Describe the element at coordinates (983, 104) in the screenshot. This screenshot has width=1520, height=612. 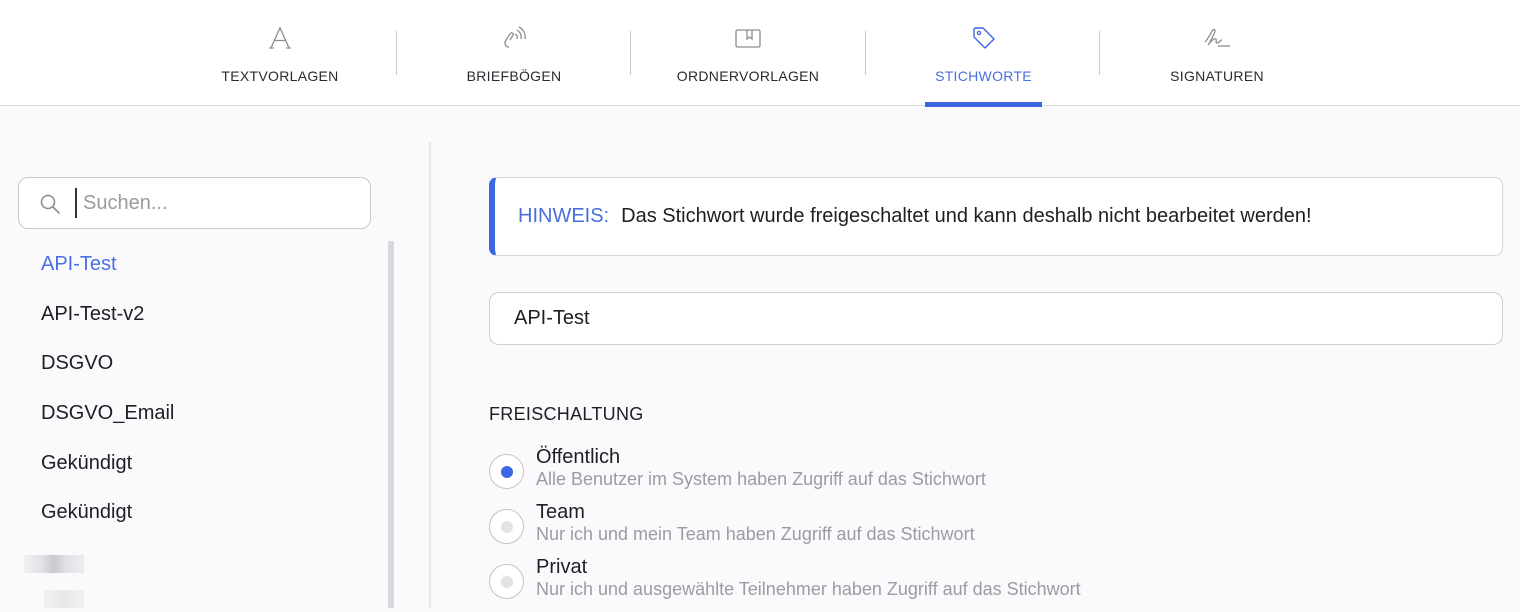
I see `active-tab-indicator` at that location.